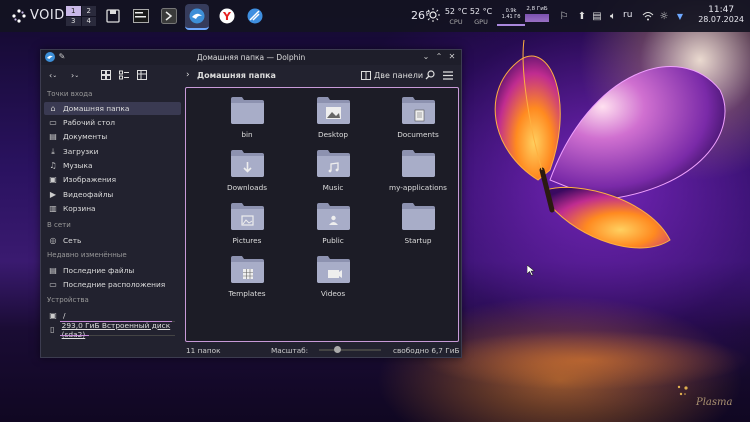 The image size is (750, 422). I want to click on breadcrumb-home: Домашняя папка, so click(236, 75).